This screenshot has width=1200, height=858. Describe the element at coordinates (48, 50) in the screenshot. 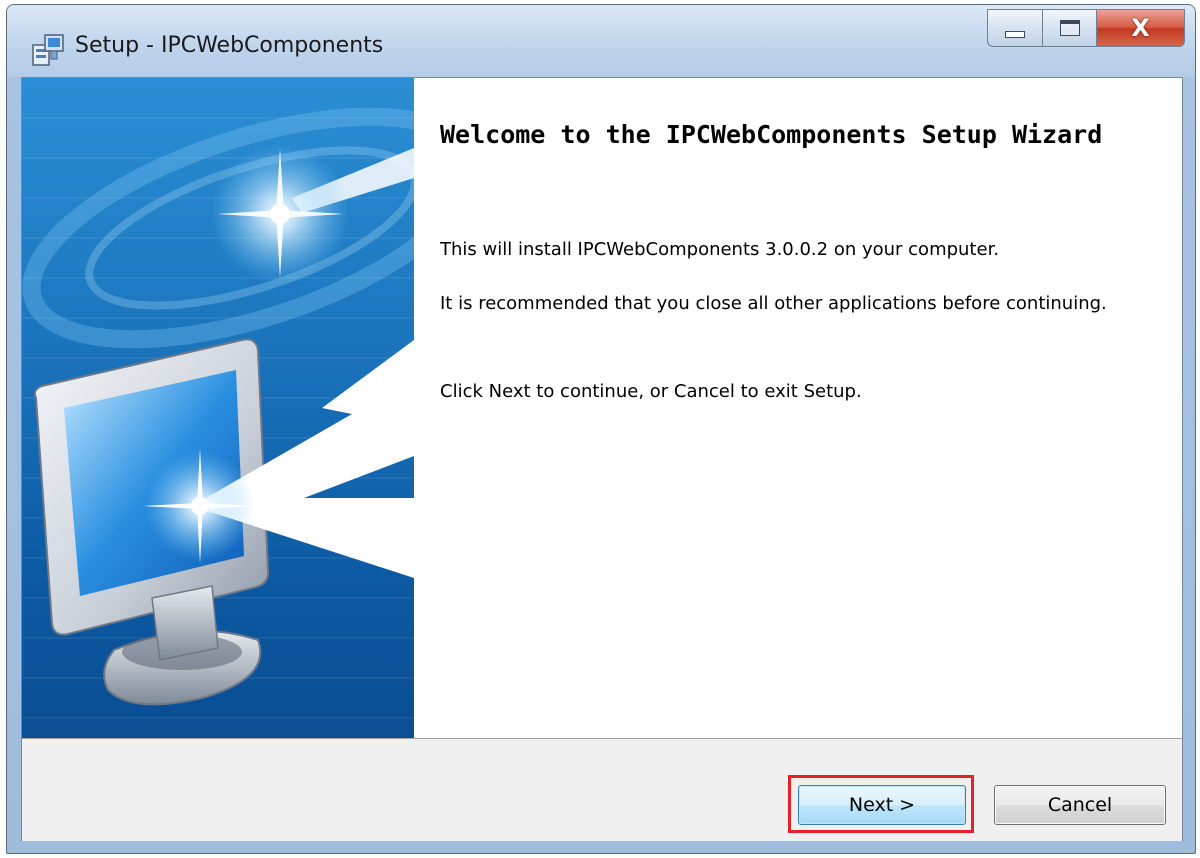

I see `setup-installer-icon` at that location.